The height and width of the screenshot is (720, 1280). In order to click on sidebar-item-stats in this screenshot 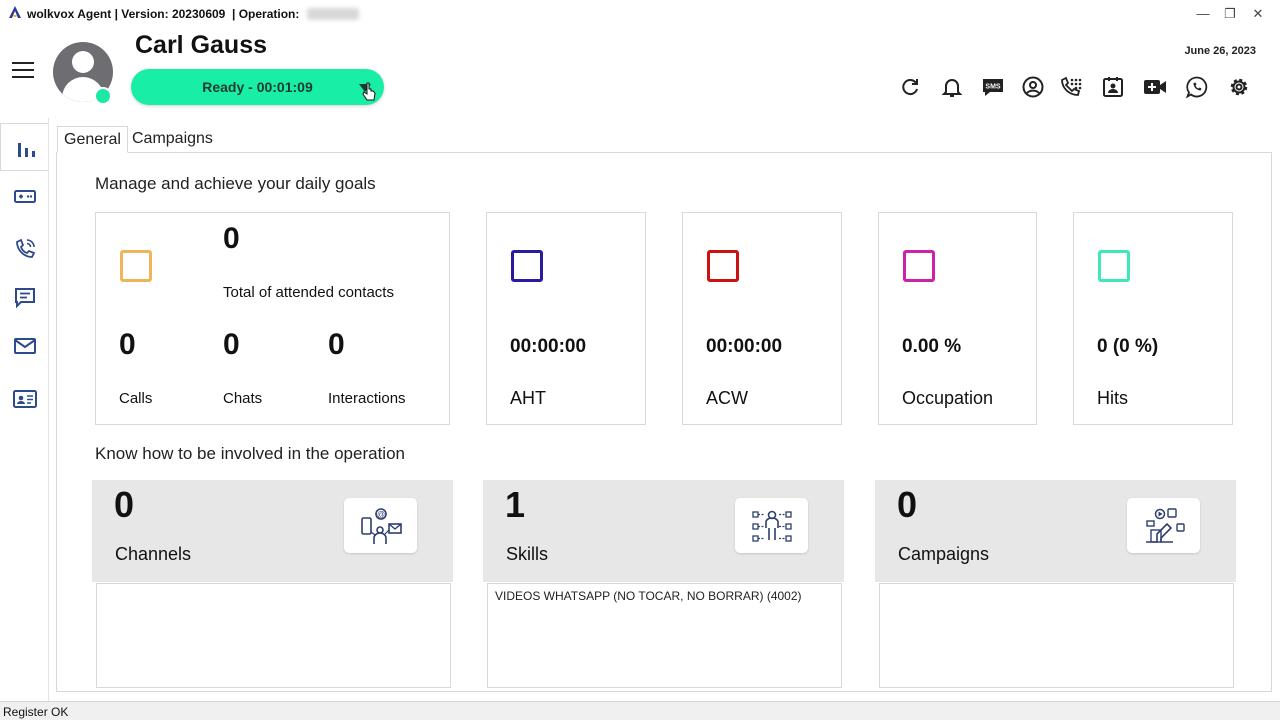, I will do `click(24, 147)`.